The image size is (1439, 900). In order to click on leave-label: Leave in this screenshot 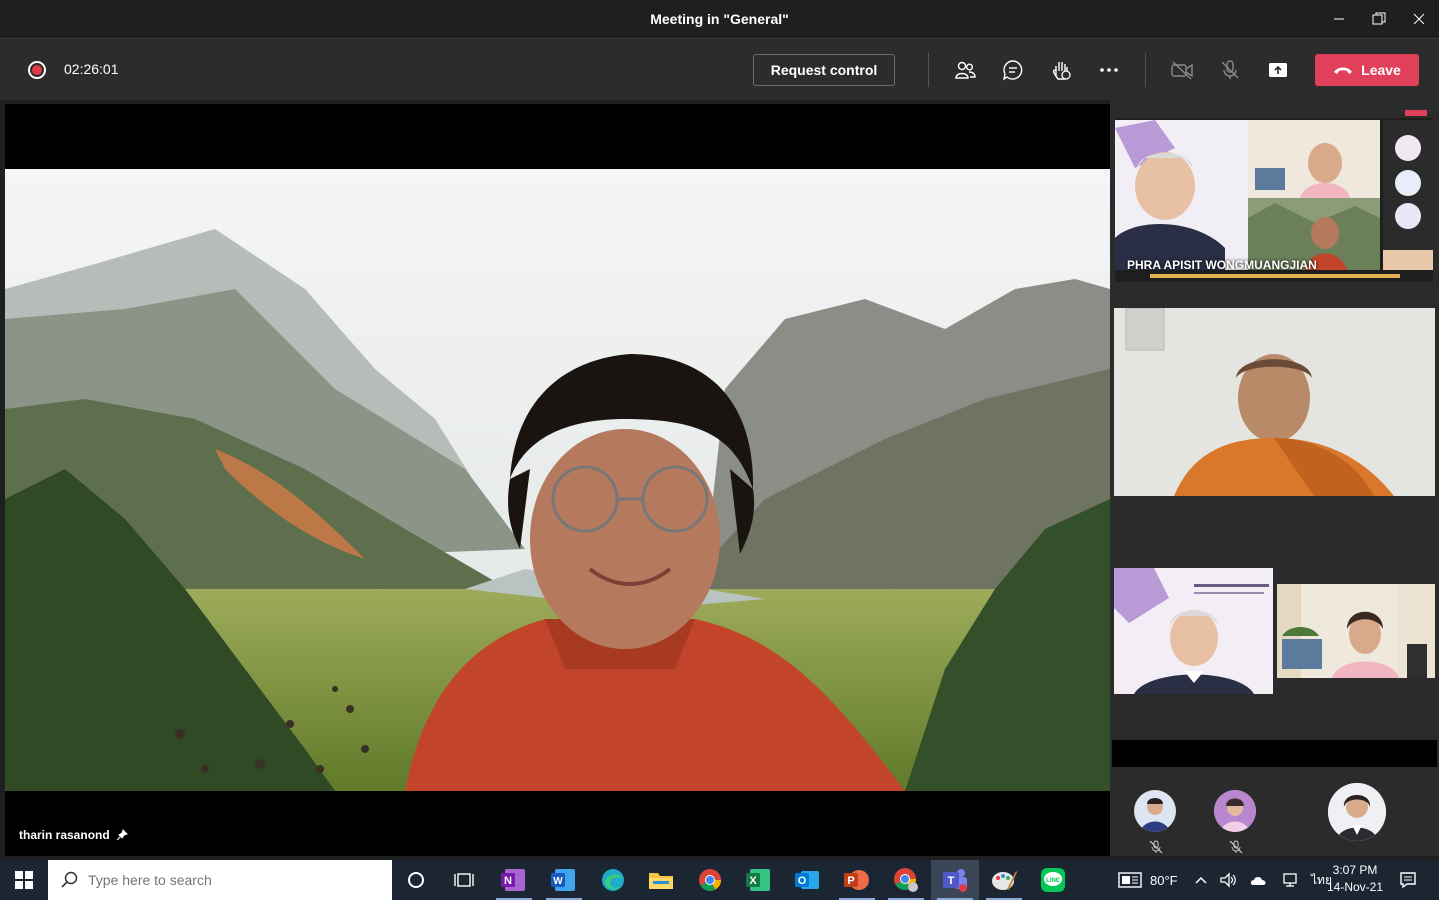, I will do `click(1381, 70)`.